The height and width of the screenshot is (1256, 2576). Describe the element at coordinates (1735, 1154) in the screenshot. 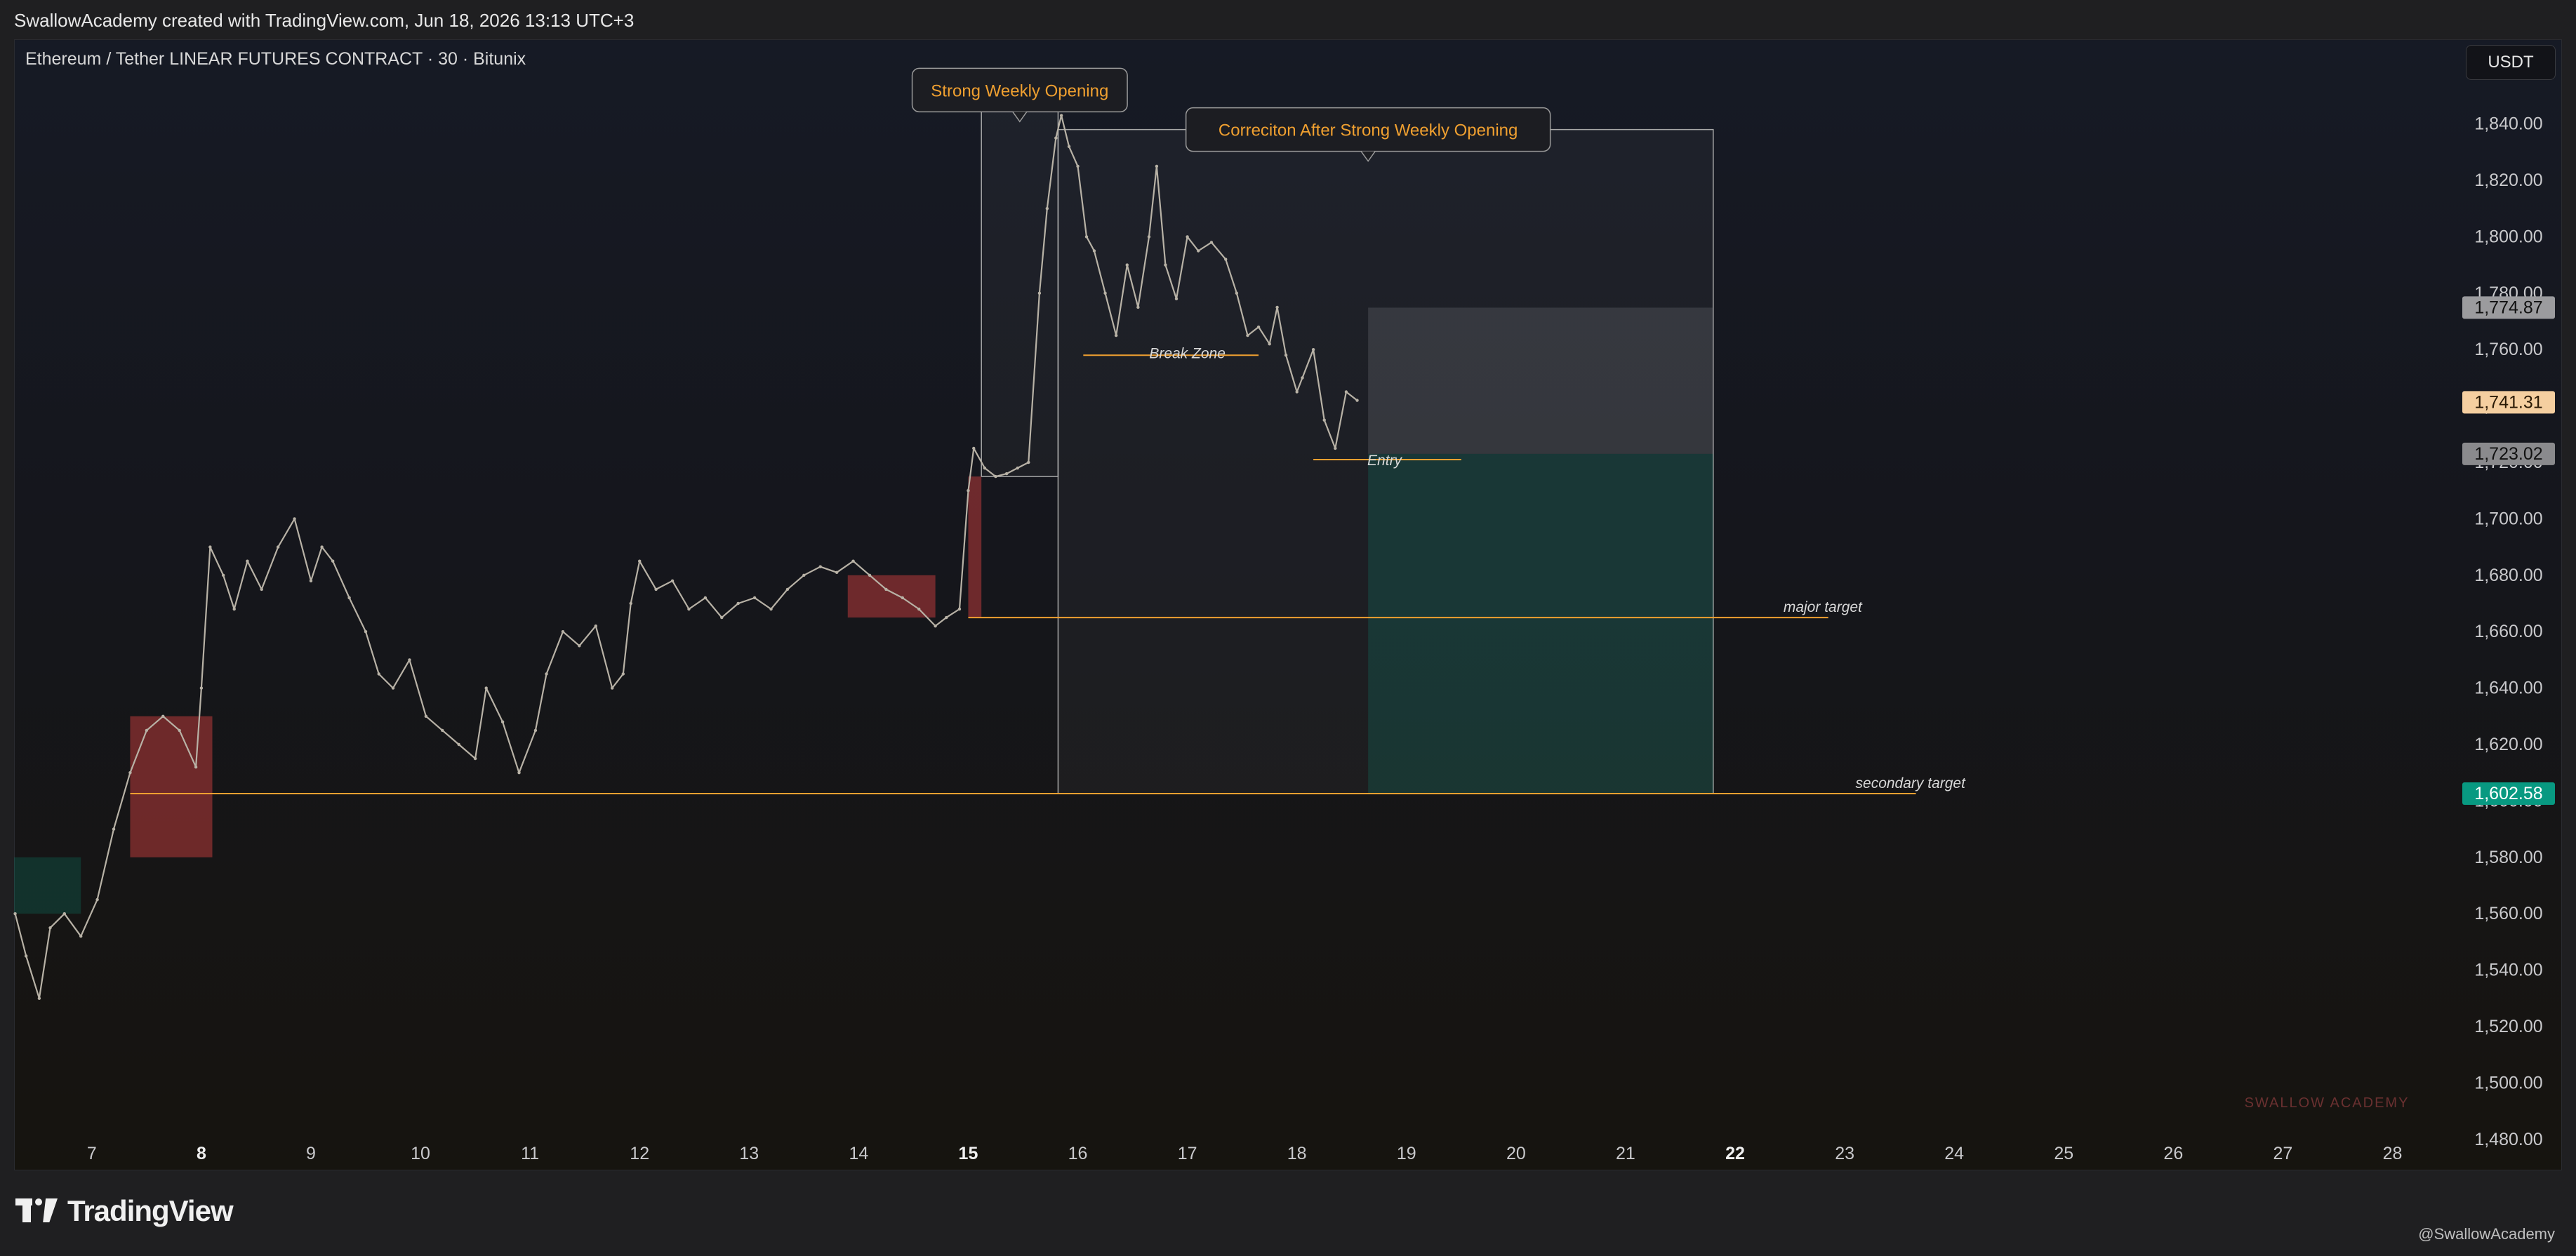

I see `x-tick-label: 22` at that location.